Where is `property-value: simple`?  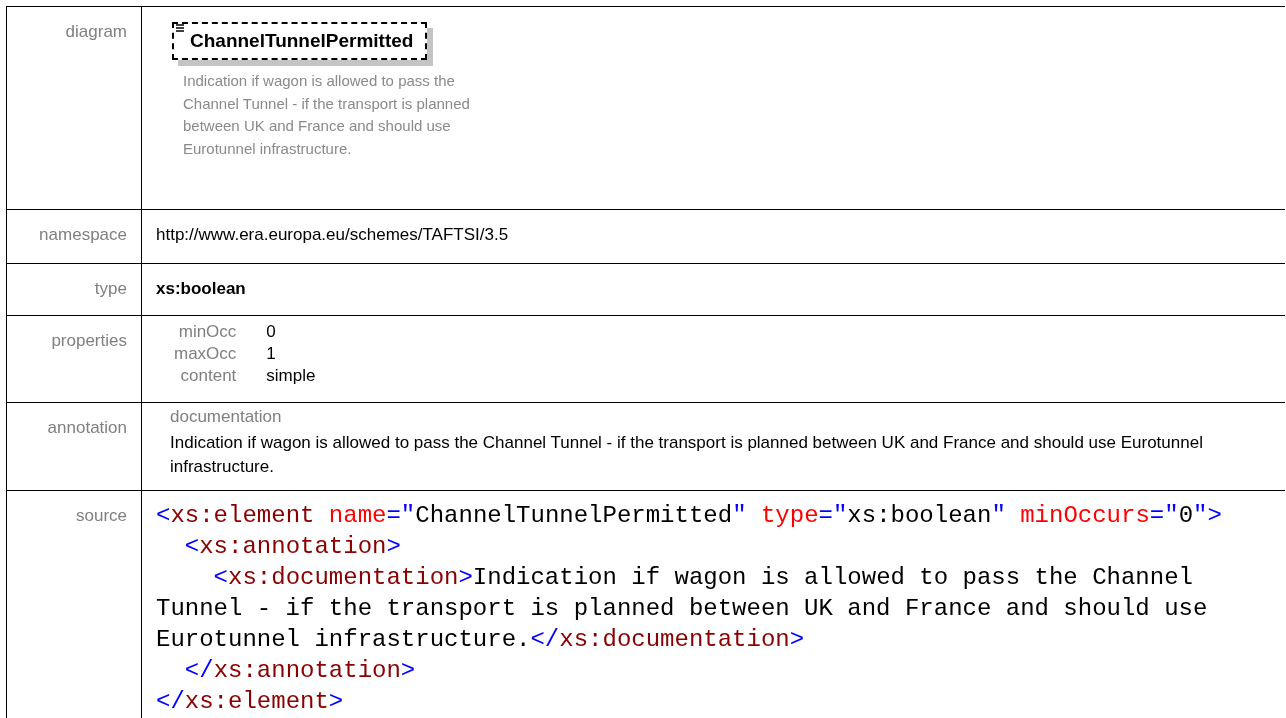
property-value: simple is located at coordinates (291, 376).